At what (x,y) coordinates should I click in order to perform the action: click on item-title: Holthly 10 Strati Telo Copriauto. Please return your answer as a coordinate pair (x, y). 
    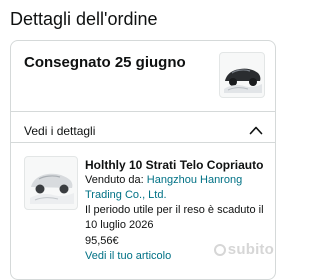
    Looking at the image, I should click on (178, 165).